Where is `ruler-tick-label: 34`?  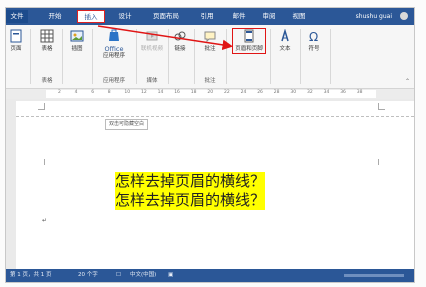 ruler-tick-label: 34 is located at coordinates (326, 92).